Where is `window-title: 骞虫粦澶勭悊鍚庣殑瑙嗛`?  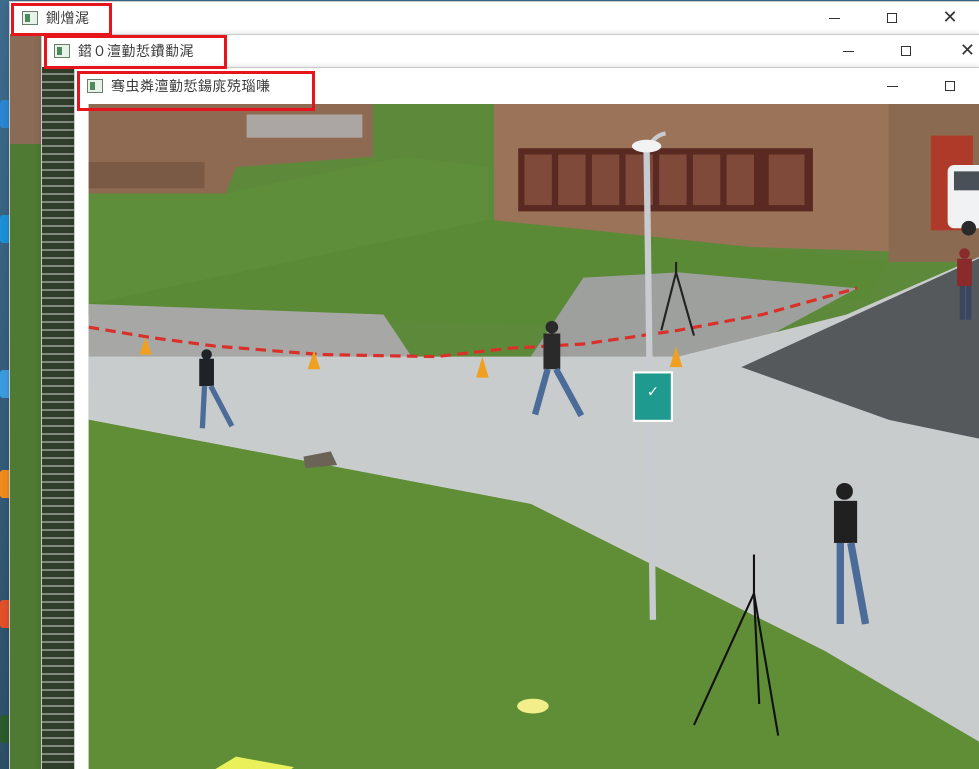
window-title: 骞虫粦澶勭悊鍚庣殑瑙嗛 is located at coordinates (191, 87).